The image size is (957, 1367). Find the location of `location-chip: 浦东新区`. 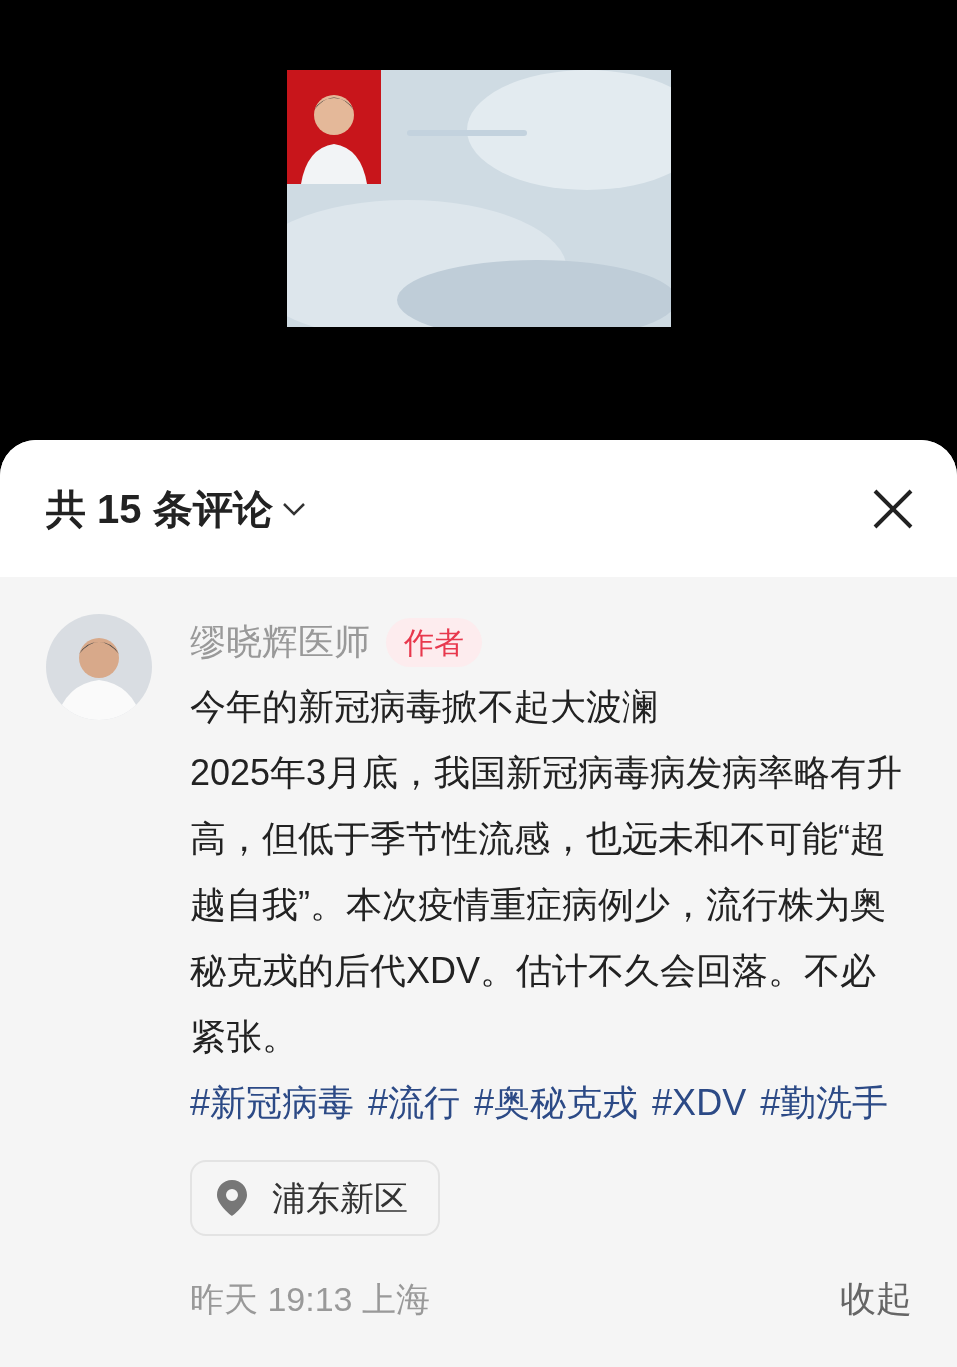

location-chip: 浦东新区 is located at coordinates (315, 1198).